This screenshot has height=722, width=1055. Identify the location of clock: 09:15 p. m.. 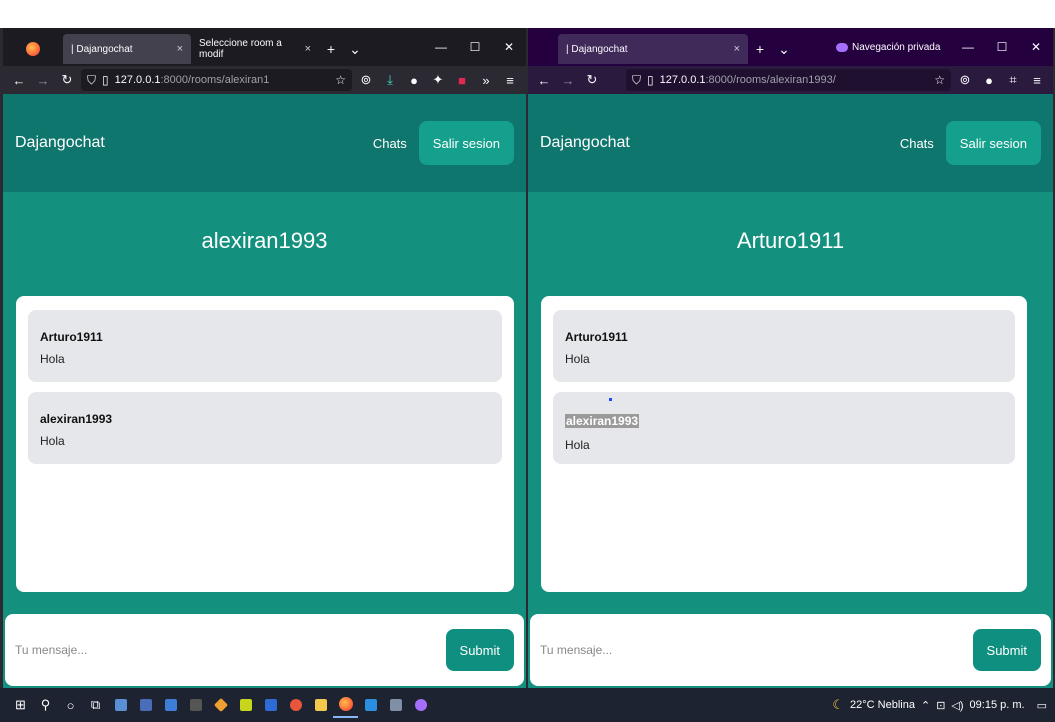
(997, 705).